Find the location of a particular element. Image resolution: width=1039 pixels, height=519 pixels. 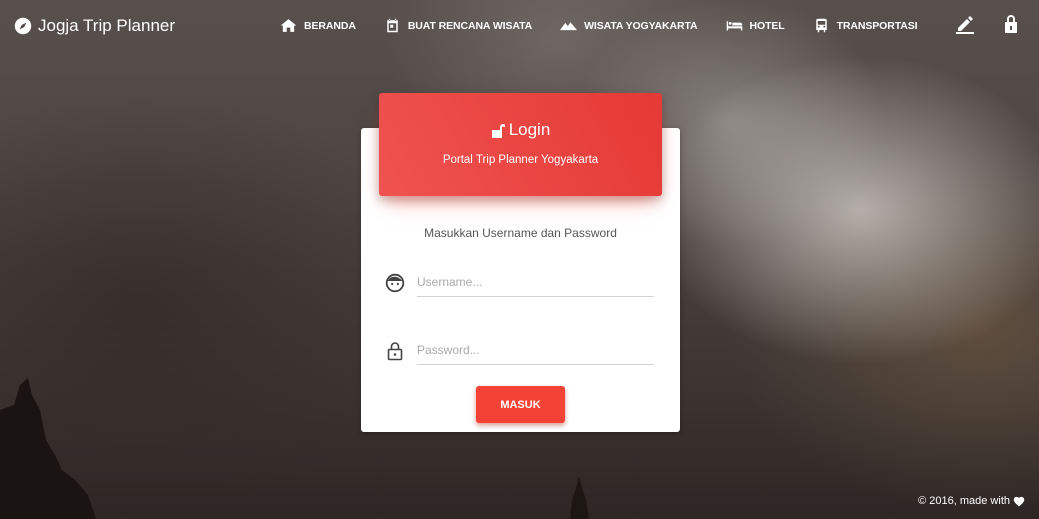

pencil-icon is located at coordinates (965, 25).